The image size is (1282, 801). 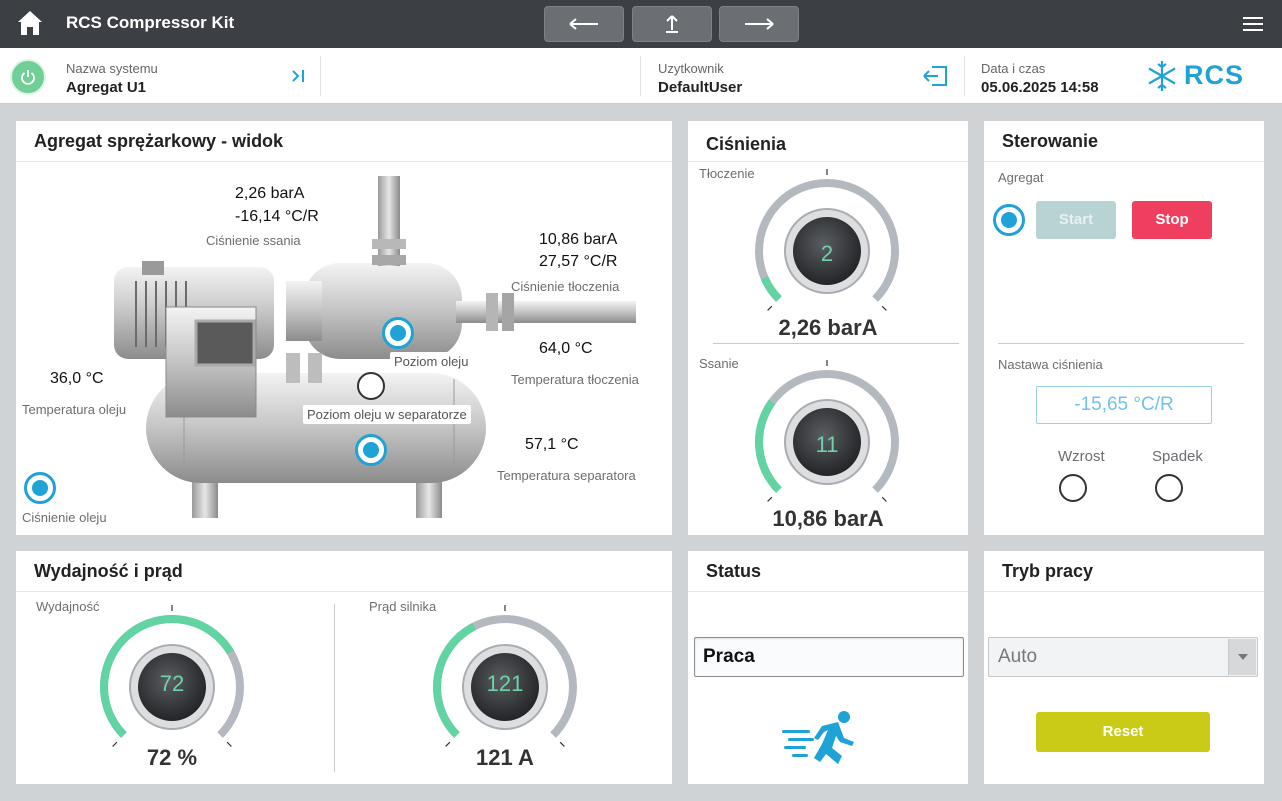 I want to click on logout-button, so click(x=936, y=76).